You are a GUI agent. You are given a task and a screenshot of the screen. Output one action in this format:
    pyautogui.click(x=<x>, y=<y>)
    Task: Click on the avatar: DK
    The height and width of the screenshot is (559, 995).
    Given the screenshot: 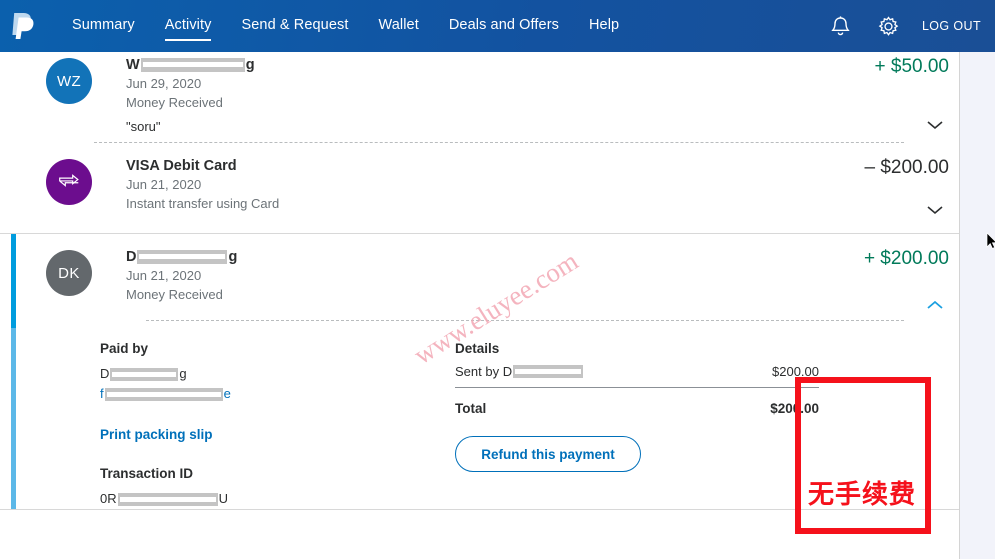 What is the action you would take?
    pyautogui.click(x=69, y=273)
    